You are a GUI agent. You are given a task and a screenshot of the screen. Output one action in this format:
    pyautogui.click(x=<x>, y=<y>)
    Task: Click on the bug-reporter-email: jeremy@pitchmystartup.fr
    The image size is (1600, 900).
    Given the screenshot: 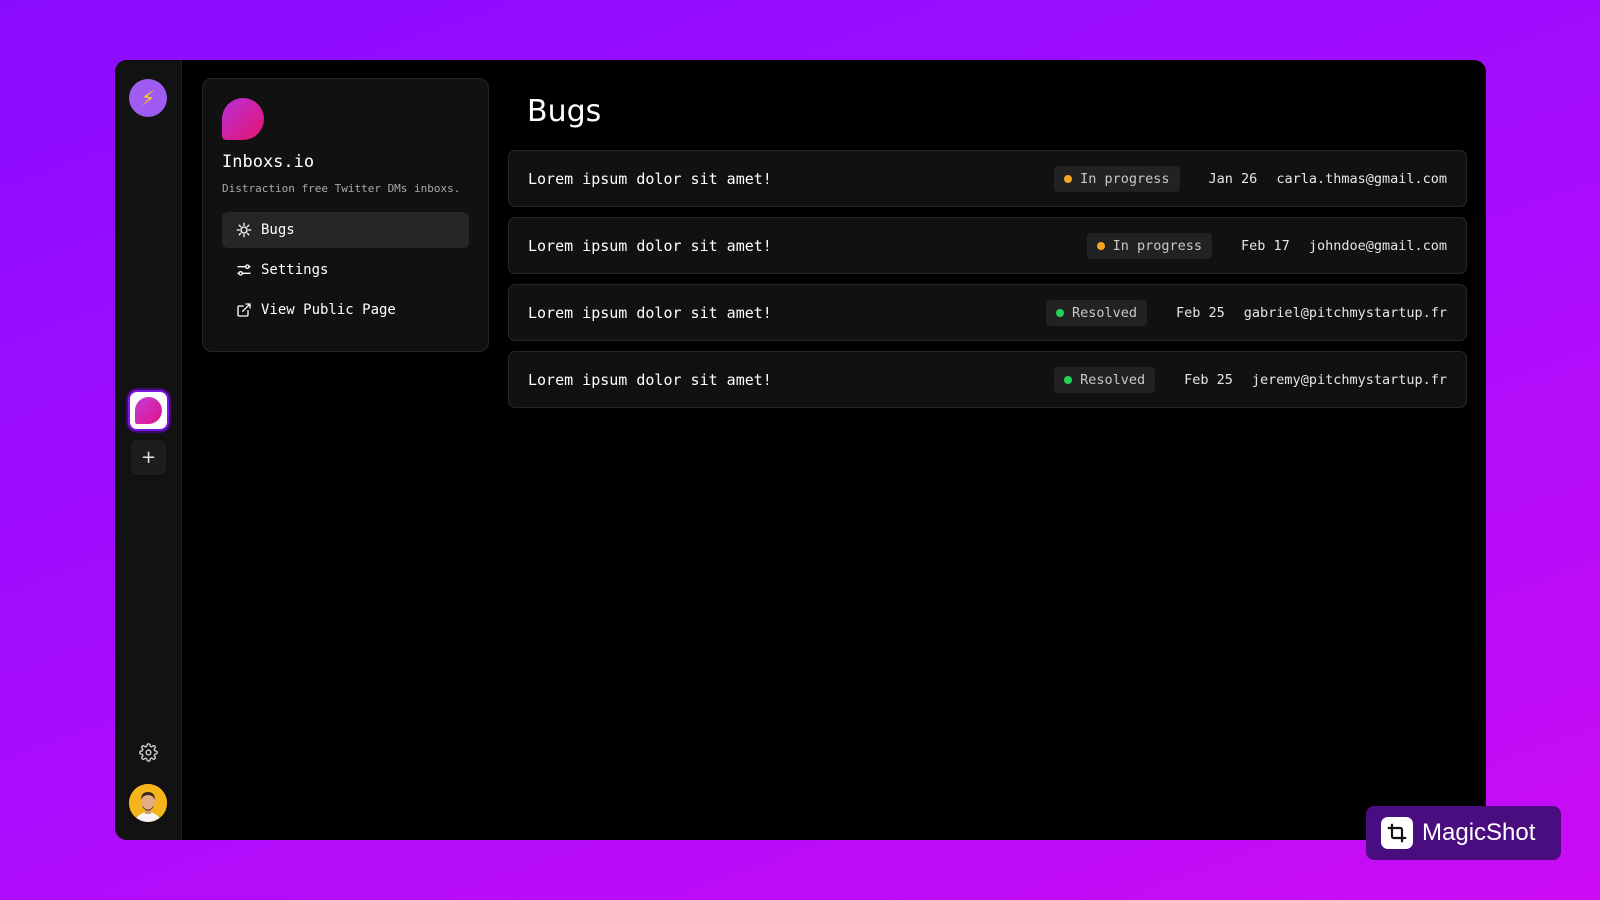 What is the action you would take?
    pyautogui.click(x=1349, y=379)
    